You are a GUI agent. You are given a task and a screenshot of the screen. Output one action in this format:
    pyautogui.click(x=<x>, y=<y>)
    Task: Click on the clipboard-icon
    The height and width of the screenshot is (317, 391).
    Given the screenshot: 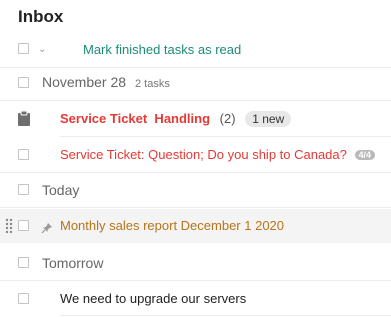 What is the action you would take?
    pyautogui.click(x=24, y=121)
    